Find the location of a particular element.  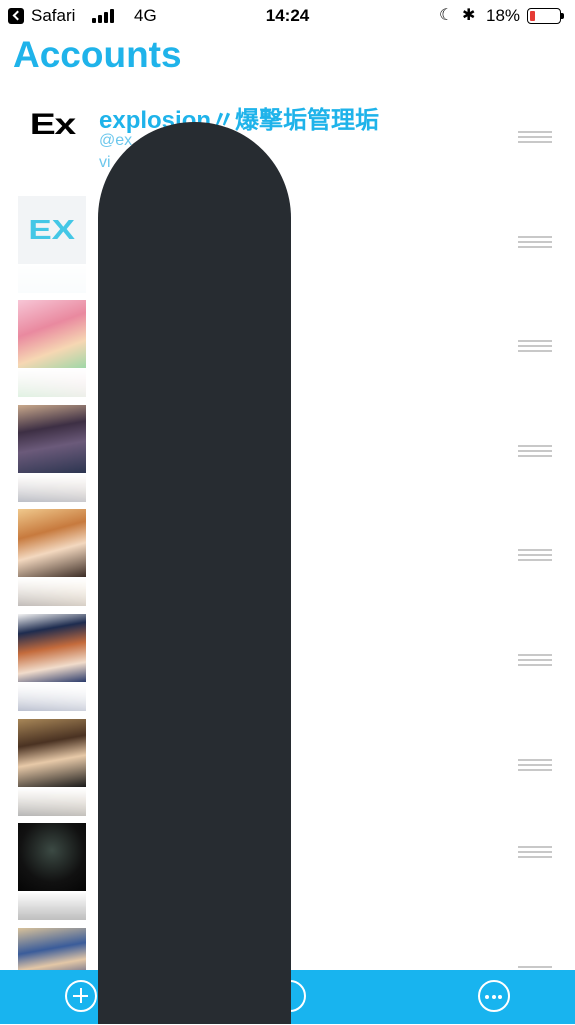

ex-logo-icon: Ex is located at coordinates (52, 124).